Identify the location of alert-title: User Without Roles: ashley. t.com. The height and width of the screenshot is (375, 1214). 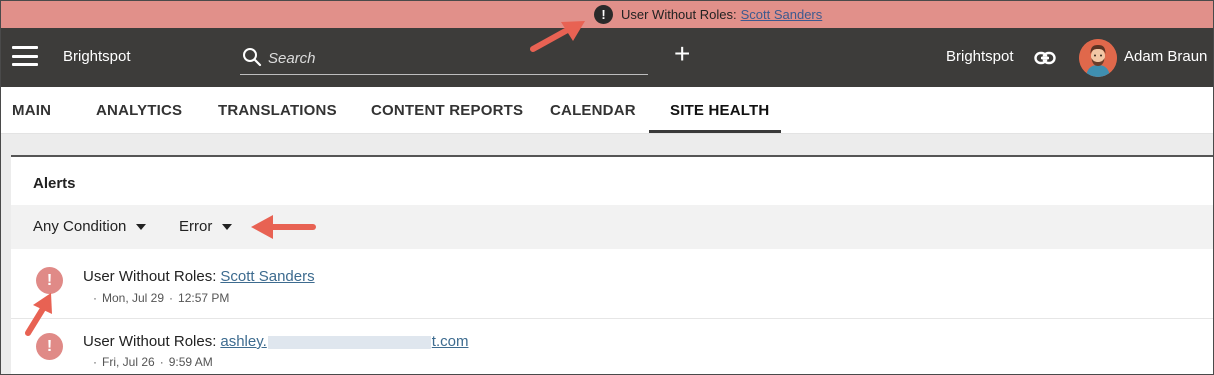
(275, 341).